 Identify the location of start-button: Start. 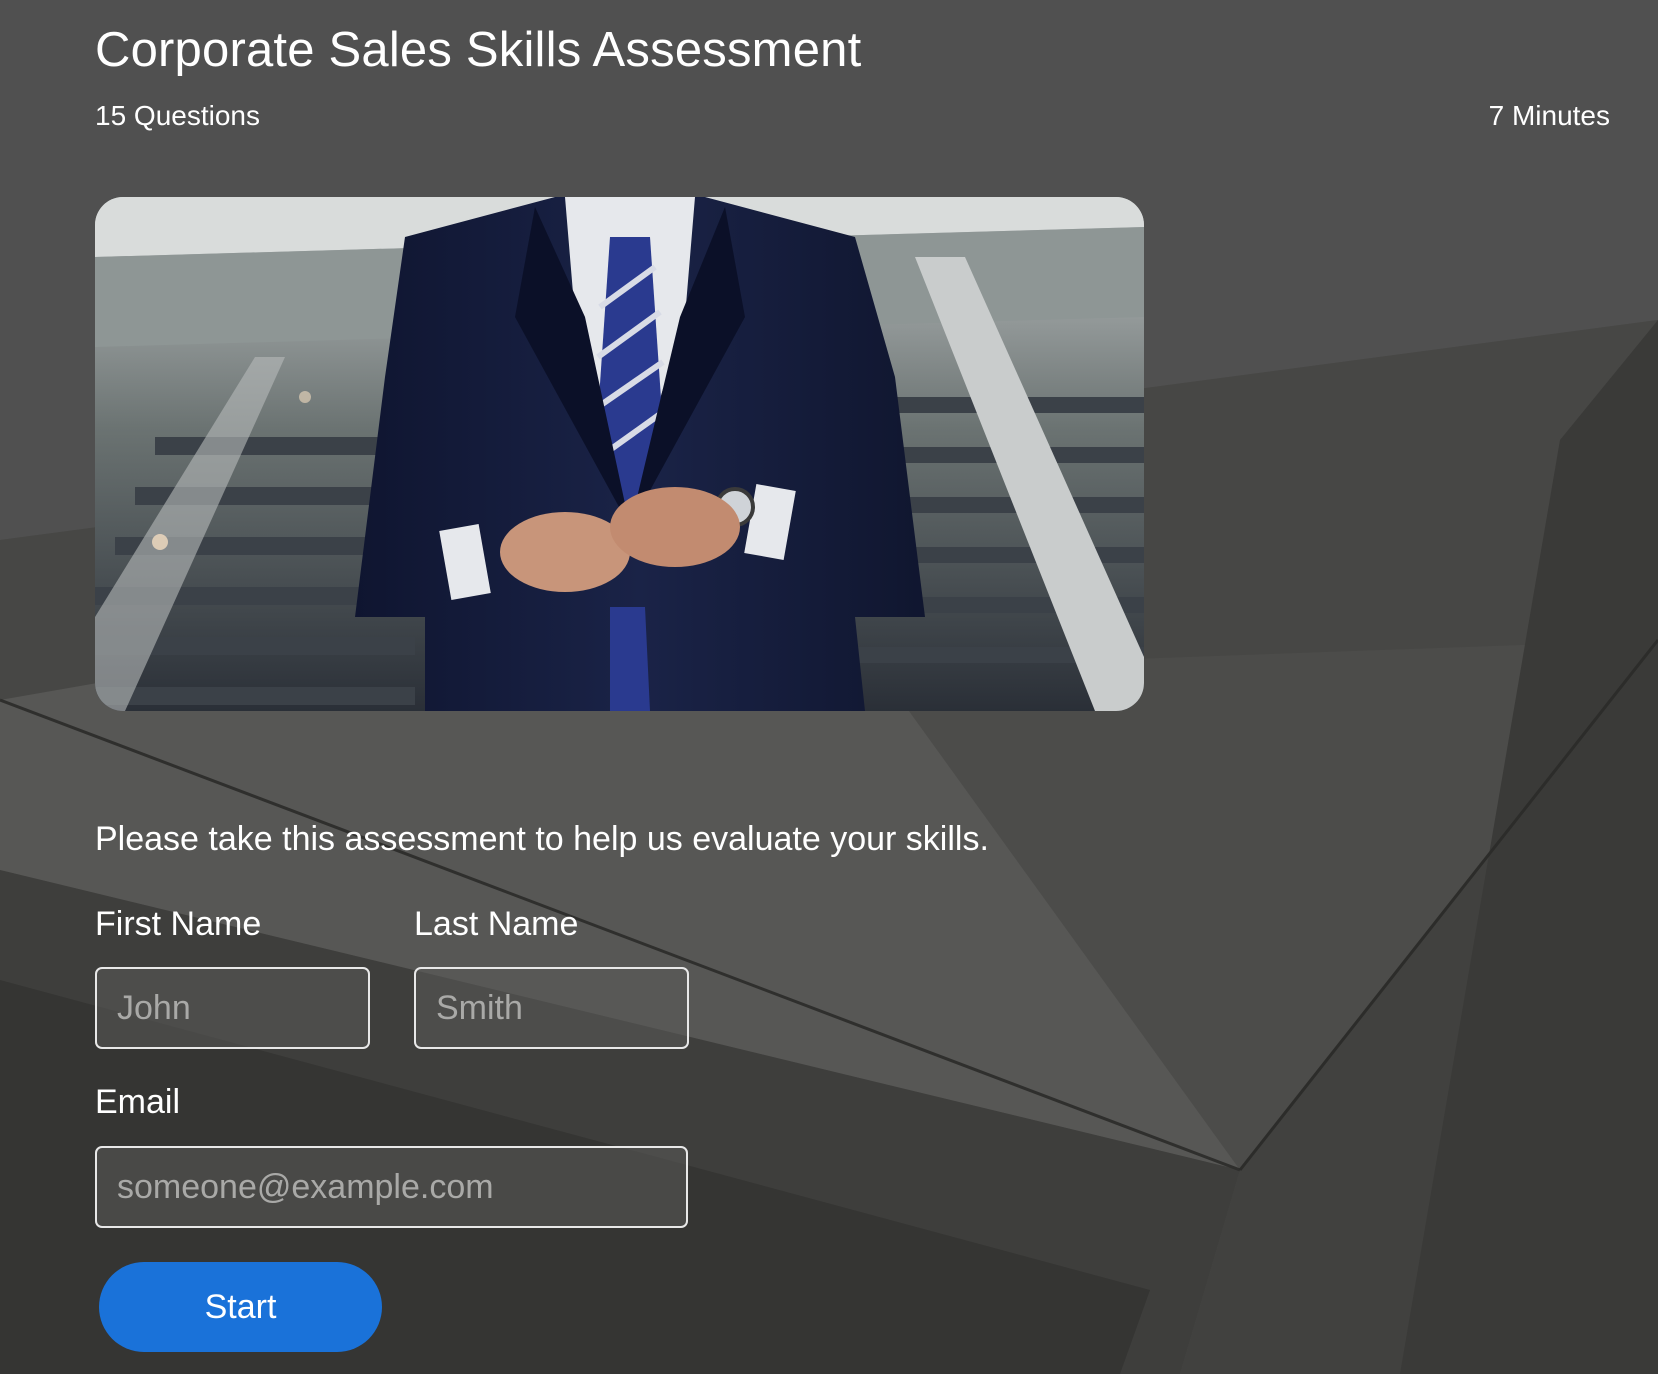
(240, 1307).